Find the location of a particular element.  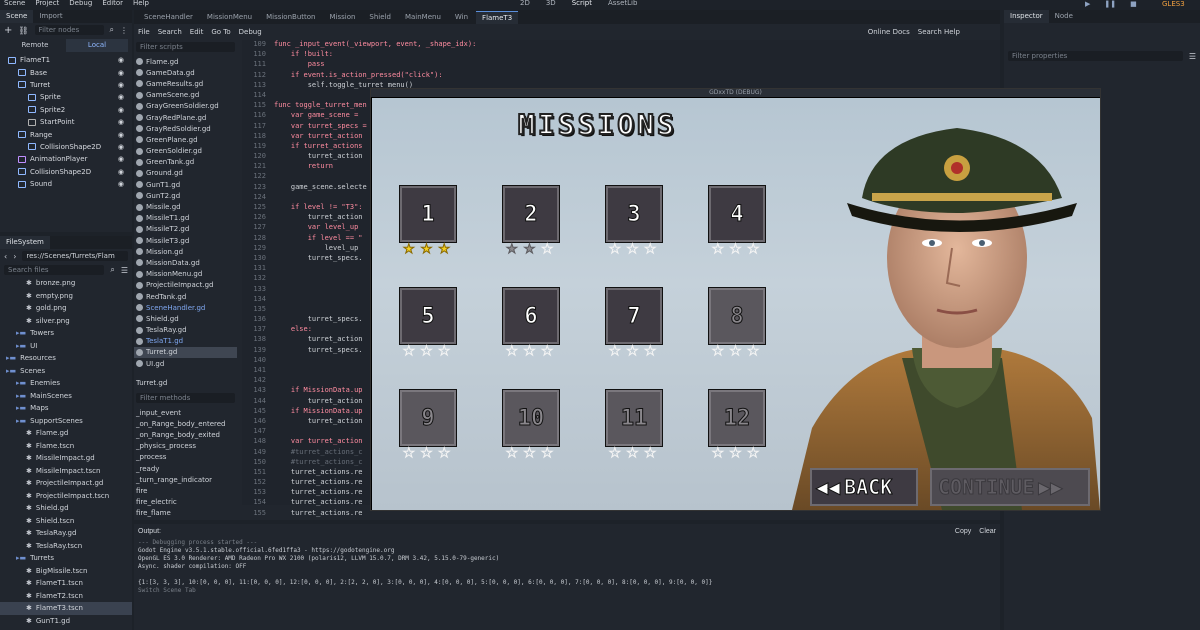

file-item: ✱ FlameT3.tscn is located at coordinates (66, 608).